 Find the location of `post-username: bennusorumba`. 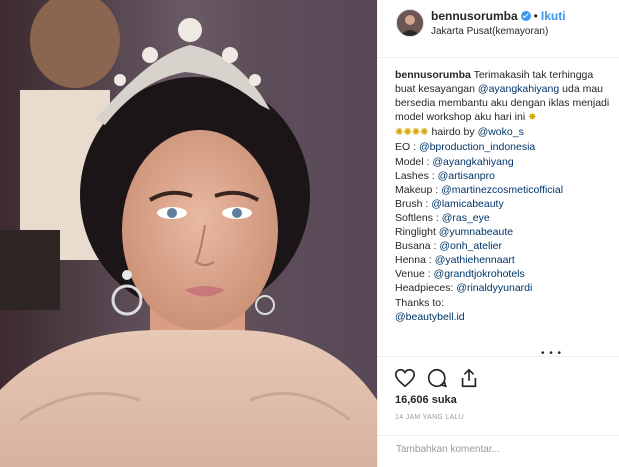

post-username: bennusorumba is located at coordinates (474, 16).